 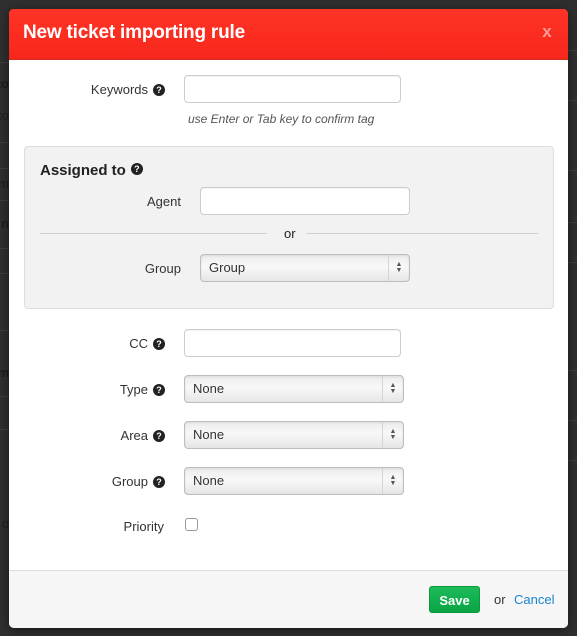 I want to click on keywords-input, so click(x=292, y=89).